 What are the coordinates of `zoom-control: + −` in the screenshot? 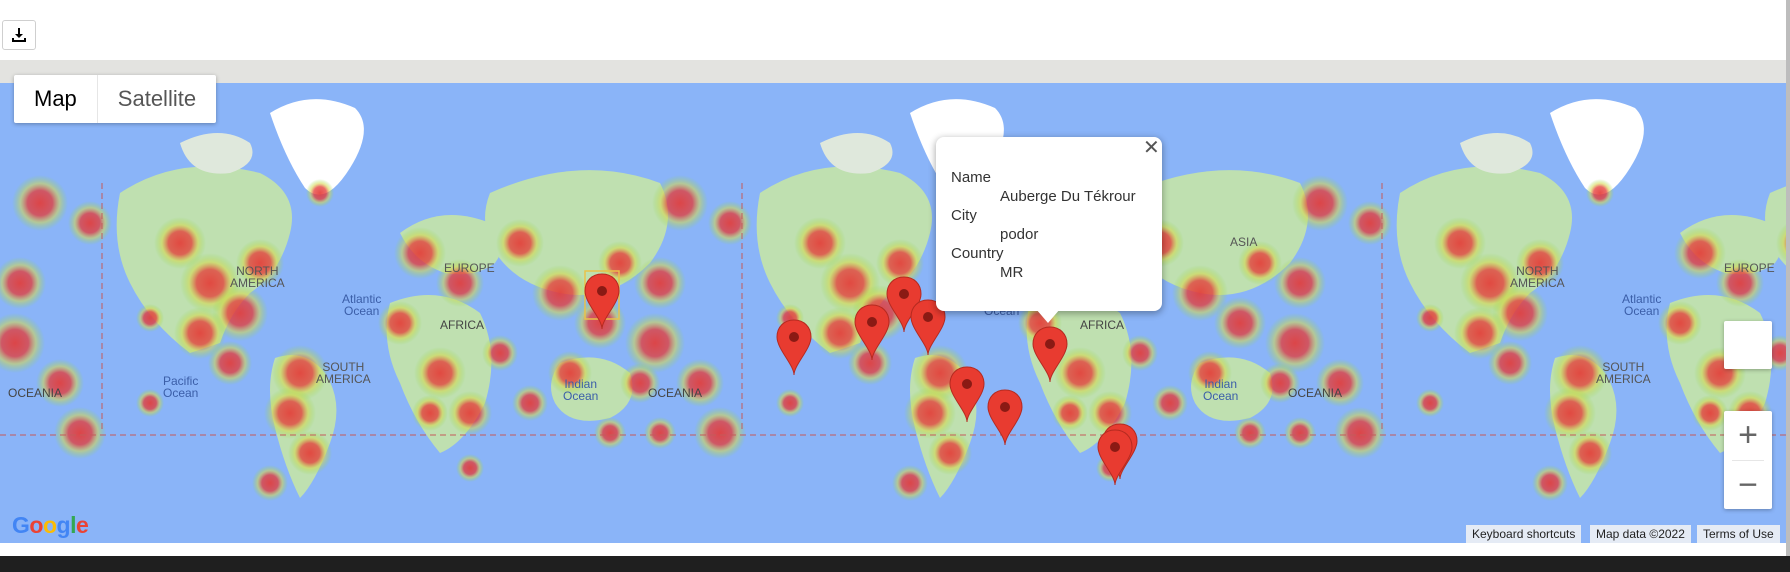 It's located at (1748, 460).